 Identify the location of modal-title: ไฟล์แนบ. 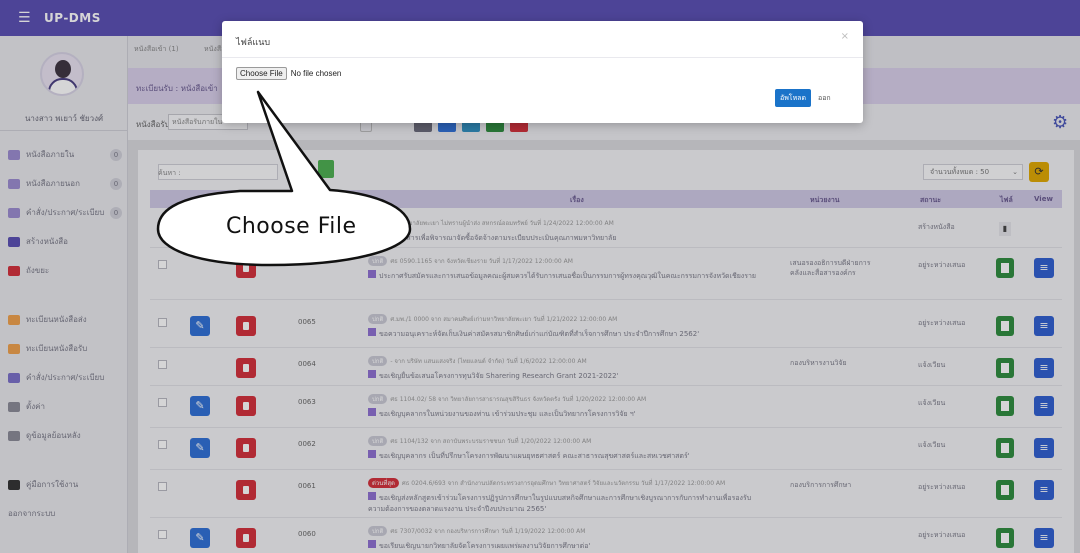
(253, 43).